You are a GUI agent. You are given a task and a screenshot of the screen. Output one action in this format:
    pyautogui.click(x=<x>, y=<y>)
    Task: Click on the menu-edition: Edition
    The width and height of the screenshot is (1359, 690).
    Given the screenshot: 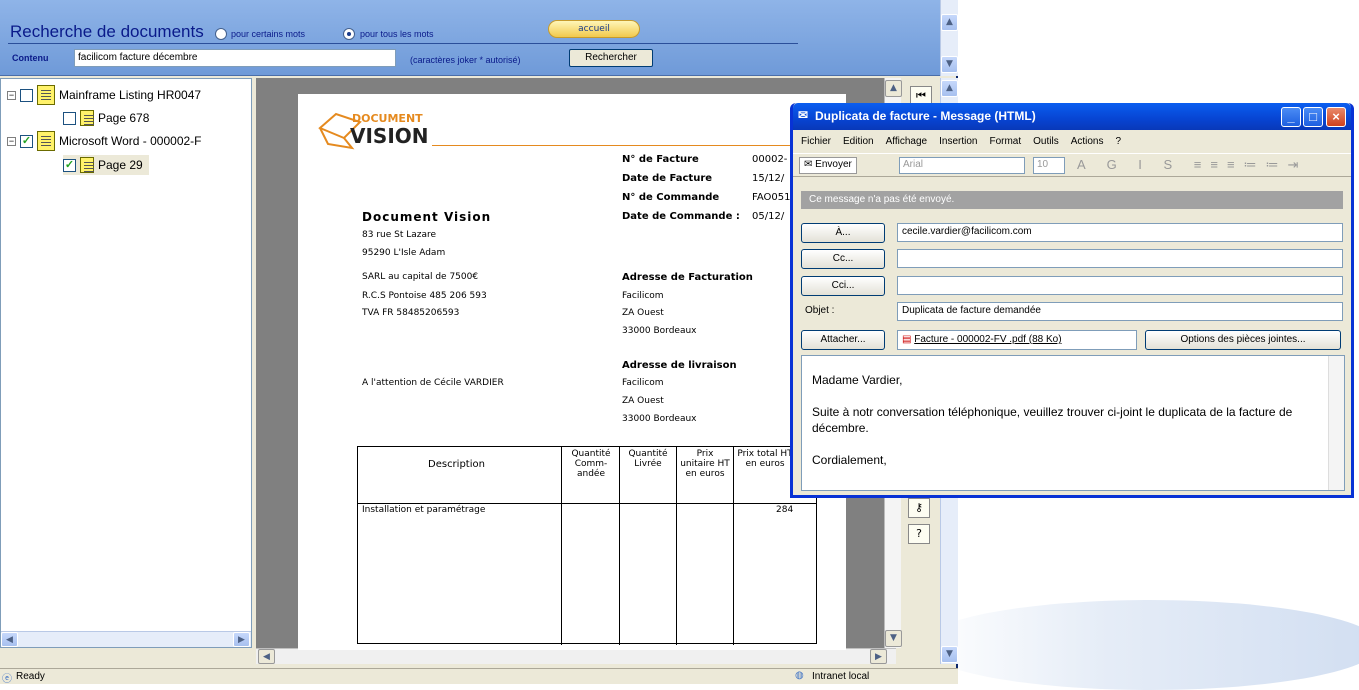 What is the action you would take?
    pyautogui.click(x=858, y=141)
    